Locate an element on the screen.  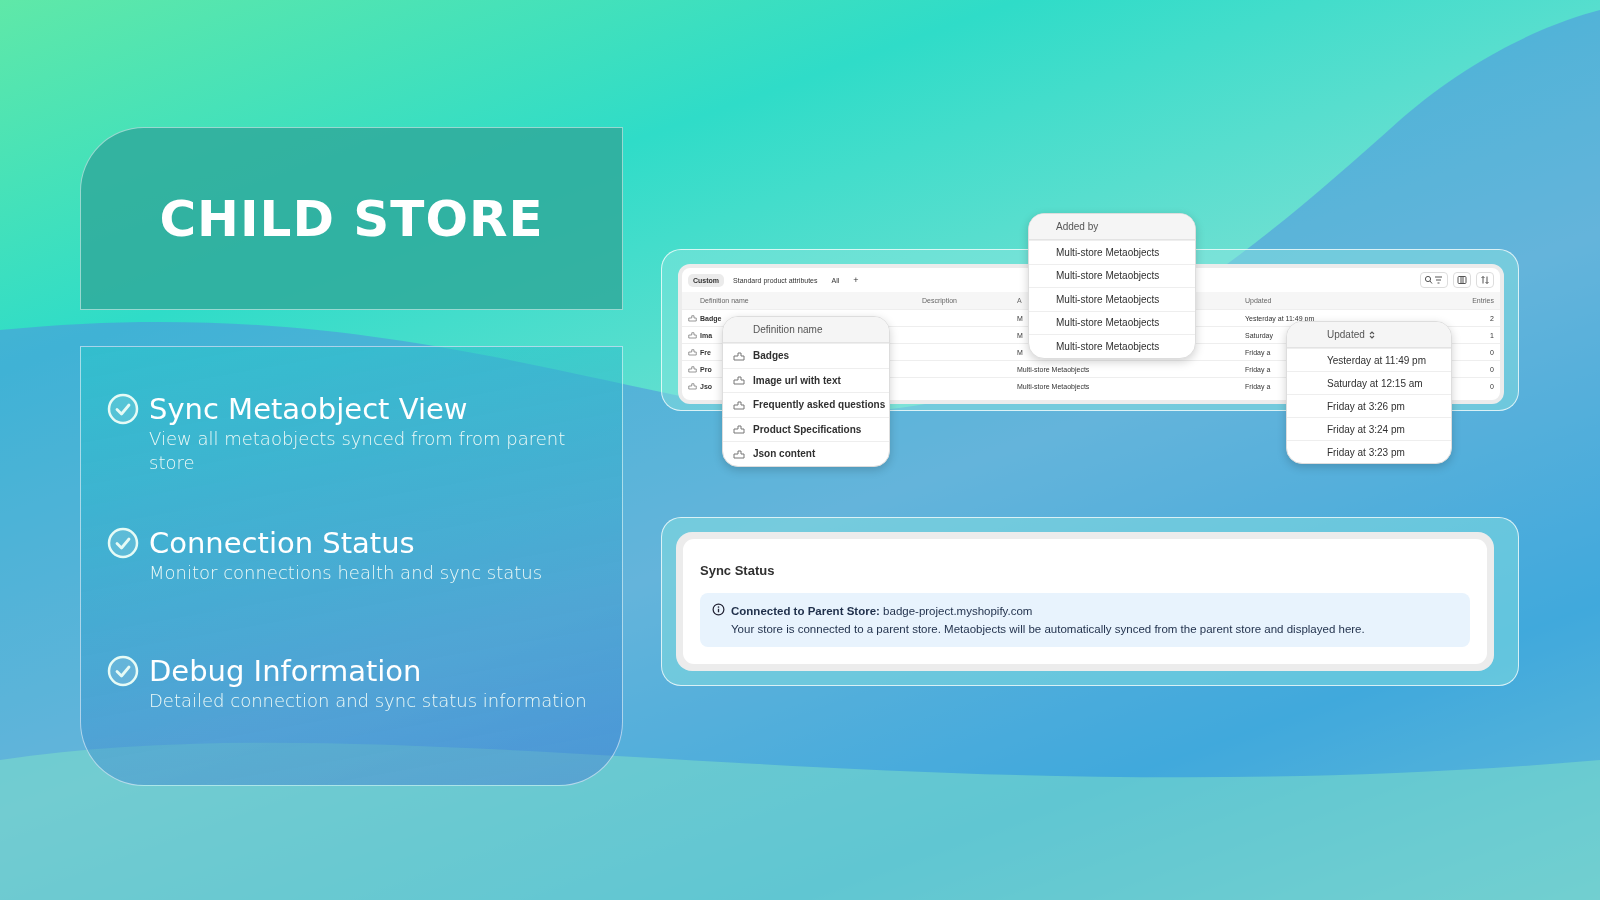
banner-title: Connected to Parent Store: badge-project.myshopify.com is located at coordinates (882, 611).